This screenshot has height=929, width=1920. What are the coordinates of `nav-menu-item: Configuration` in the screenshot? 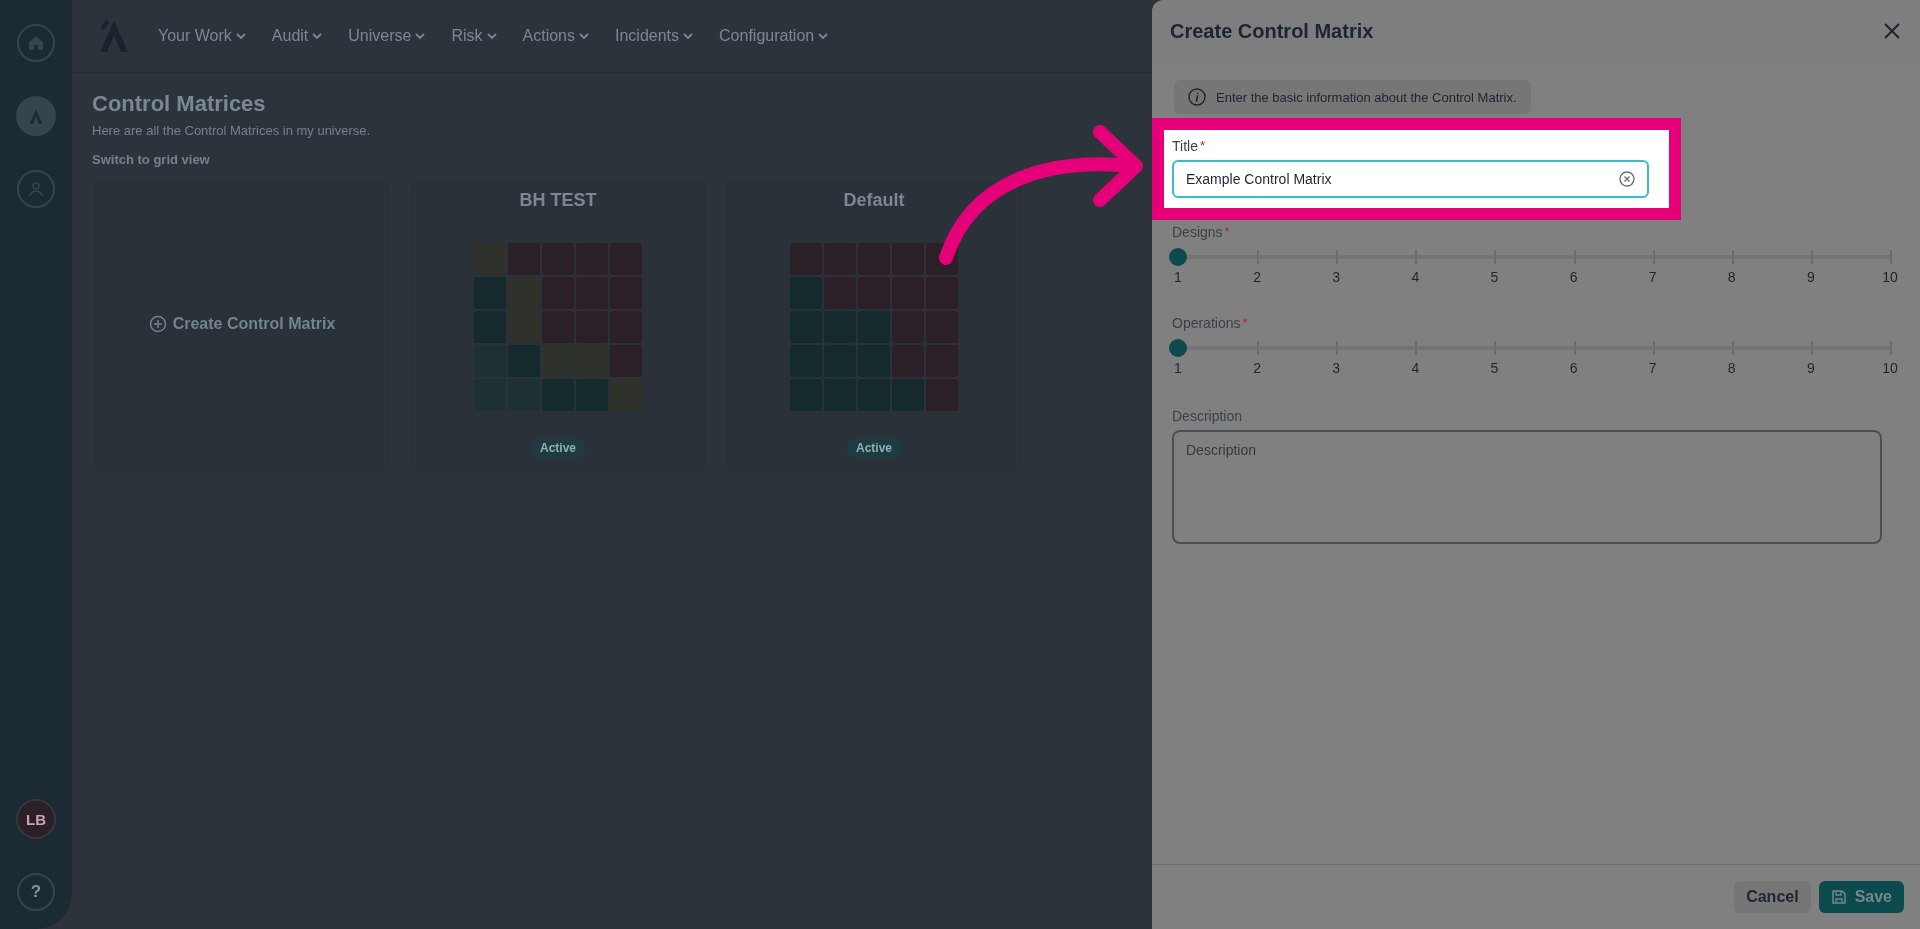 It's located at (774, 36).